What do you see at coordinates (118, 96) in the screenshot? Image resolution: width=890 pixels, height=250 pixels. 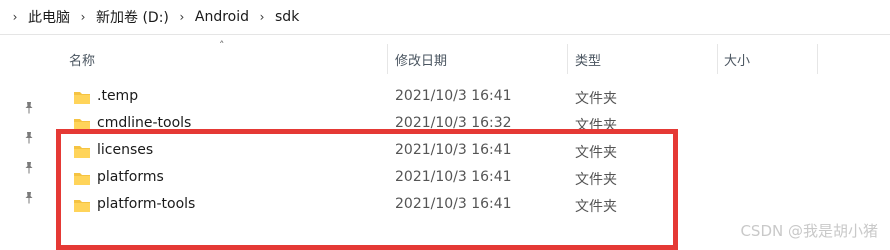 I see `file-name: .temp` at bounding box center [118, 96].